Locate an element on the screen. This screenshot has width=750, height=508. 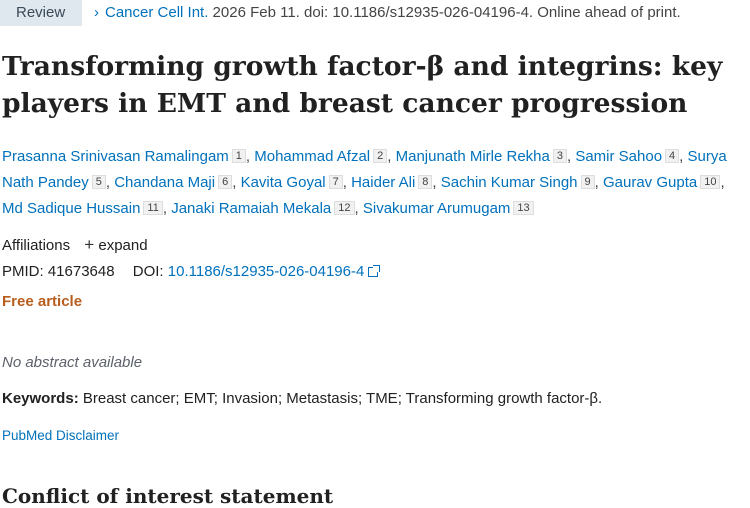
author-item: Kavita Goyal 7 is located at coordinates (292, 182).